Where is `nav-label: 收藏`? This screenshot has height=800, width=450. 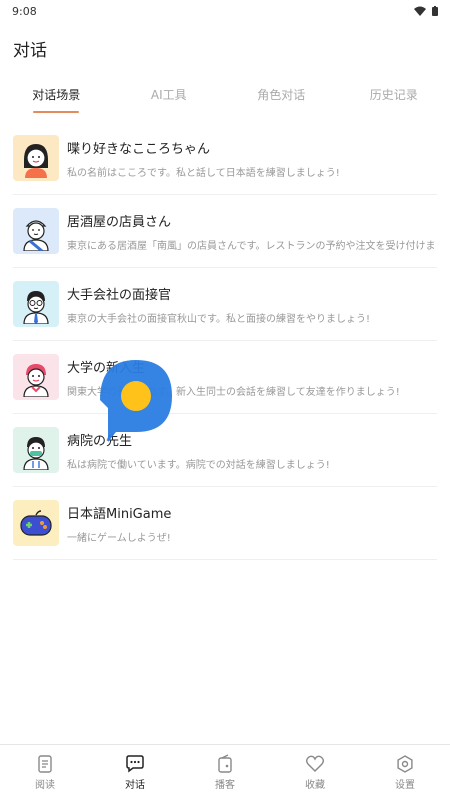
nav-label: 收藏 is located at coordinates (315, 785).